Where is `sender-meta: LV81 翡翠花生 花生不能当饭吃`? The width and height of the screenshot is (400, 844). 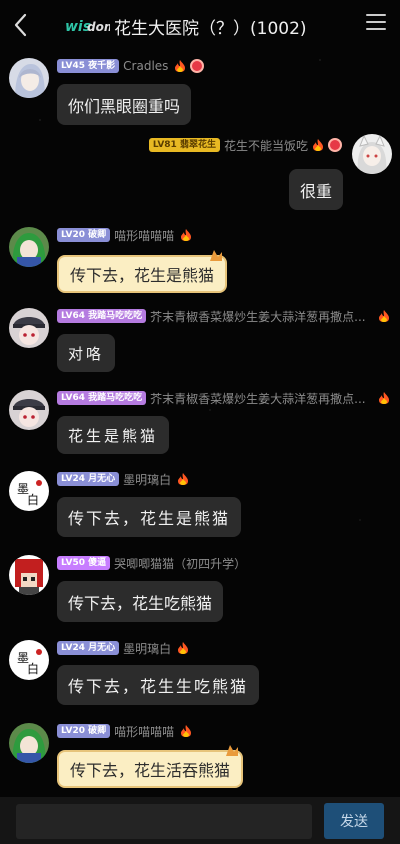
sender-meta: LV81 翡翠花生 花生不能当饭吃 is located at coordinates (245, 145).